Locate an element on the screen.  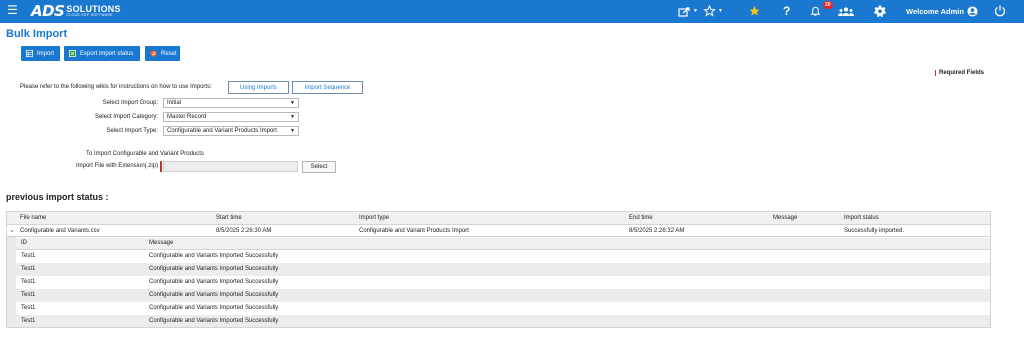
star-outline-icon is located at coordinates (709, 11).